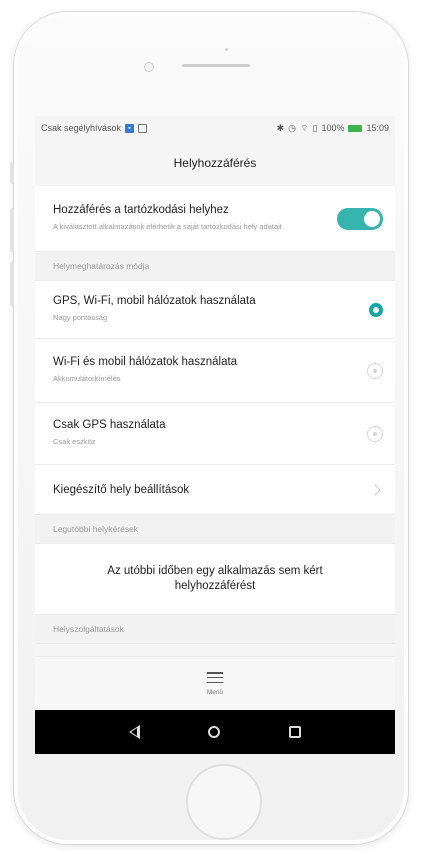  What do you see at coordinates (145, 362) in the screenshot?
I see `mode-title: Wi-Fi és mobil hálózatok használata` at bounding box center [145, 362].